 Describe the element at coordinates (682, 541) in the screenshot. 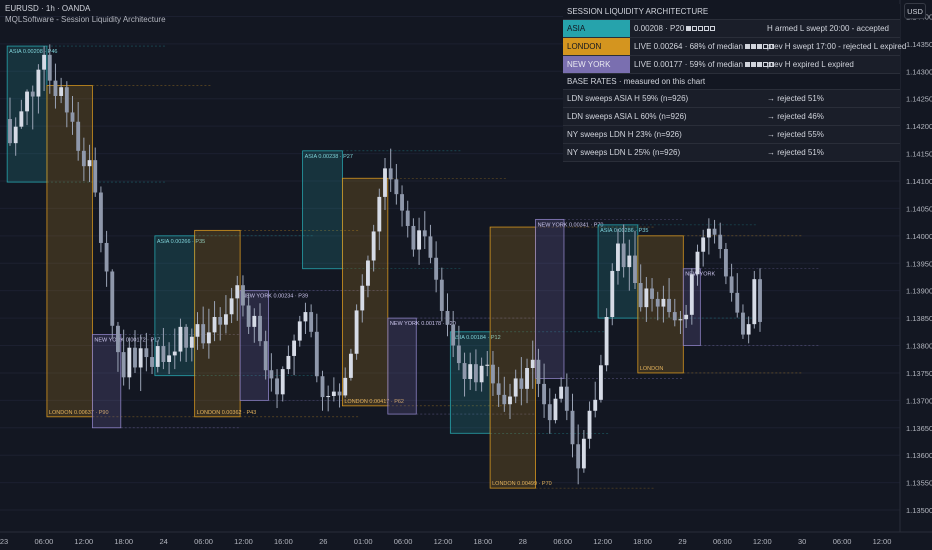

I see `x-tick-label: 29` at that location.